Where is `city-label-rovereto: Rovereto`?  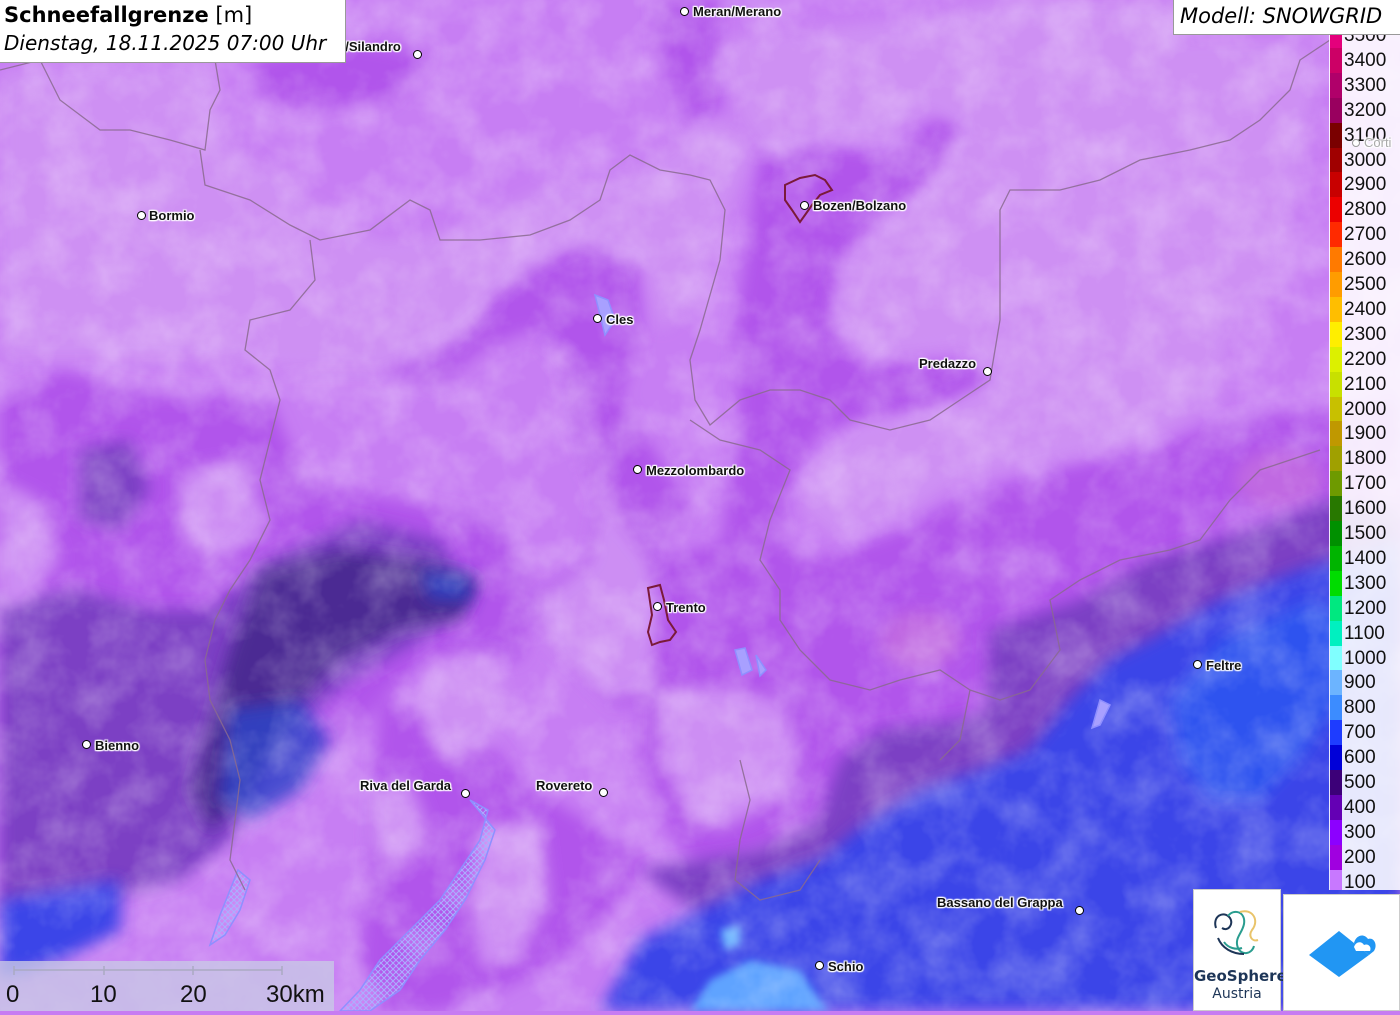
city-label-rovereto: Rovereto is located at coordinates (564, 786).